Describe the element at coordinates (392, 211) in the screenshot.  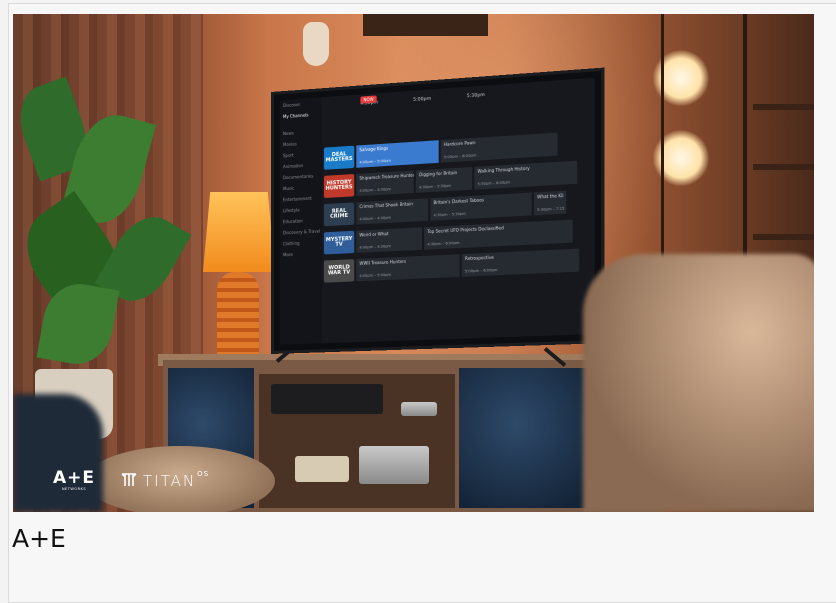
I see `program-cell: Crimes That Shook Britain 4:00pm – 4:30pm` at that location.